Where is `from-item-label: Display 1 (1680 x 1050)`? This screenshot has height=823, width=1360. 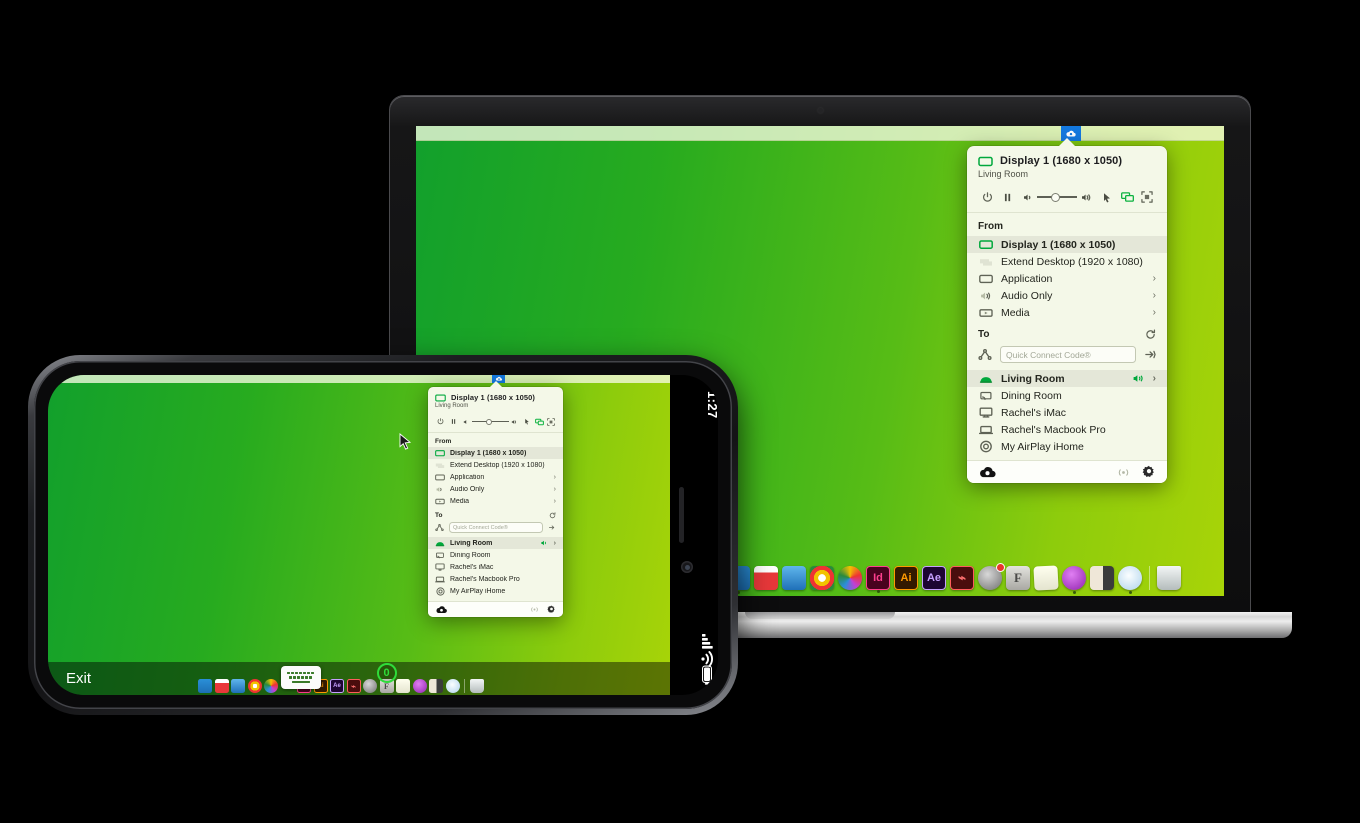
from-item-label: Display 1 (1680 x 1050) is located at coordinates (488, 453).